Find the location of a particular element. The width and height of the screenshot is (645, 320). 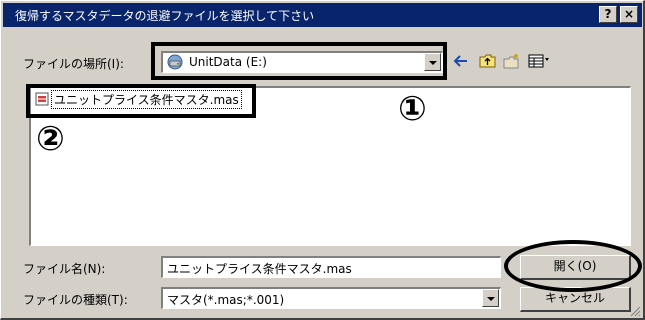

annotation-marker-1: ① is located at coordinates (412, 109).